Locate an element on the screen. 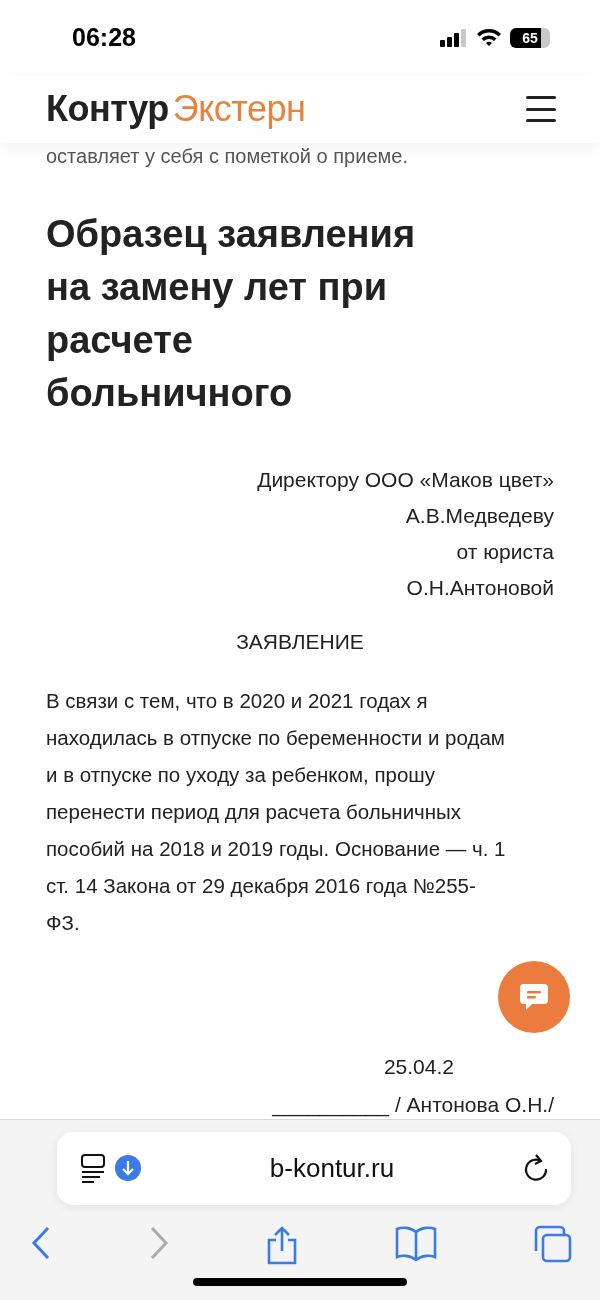  addressee-line: Директору ООО «Маков цвет» is located at coordinates (405, 480).